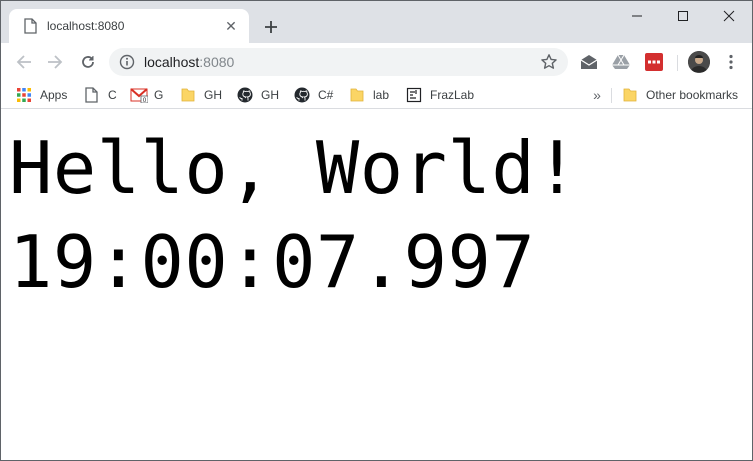  I want to click on frazlab-icon, so click(414, 95).